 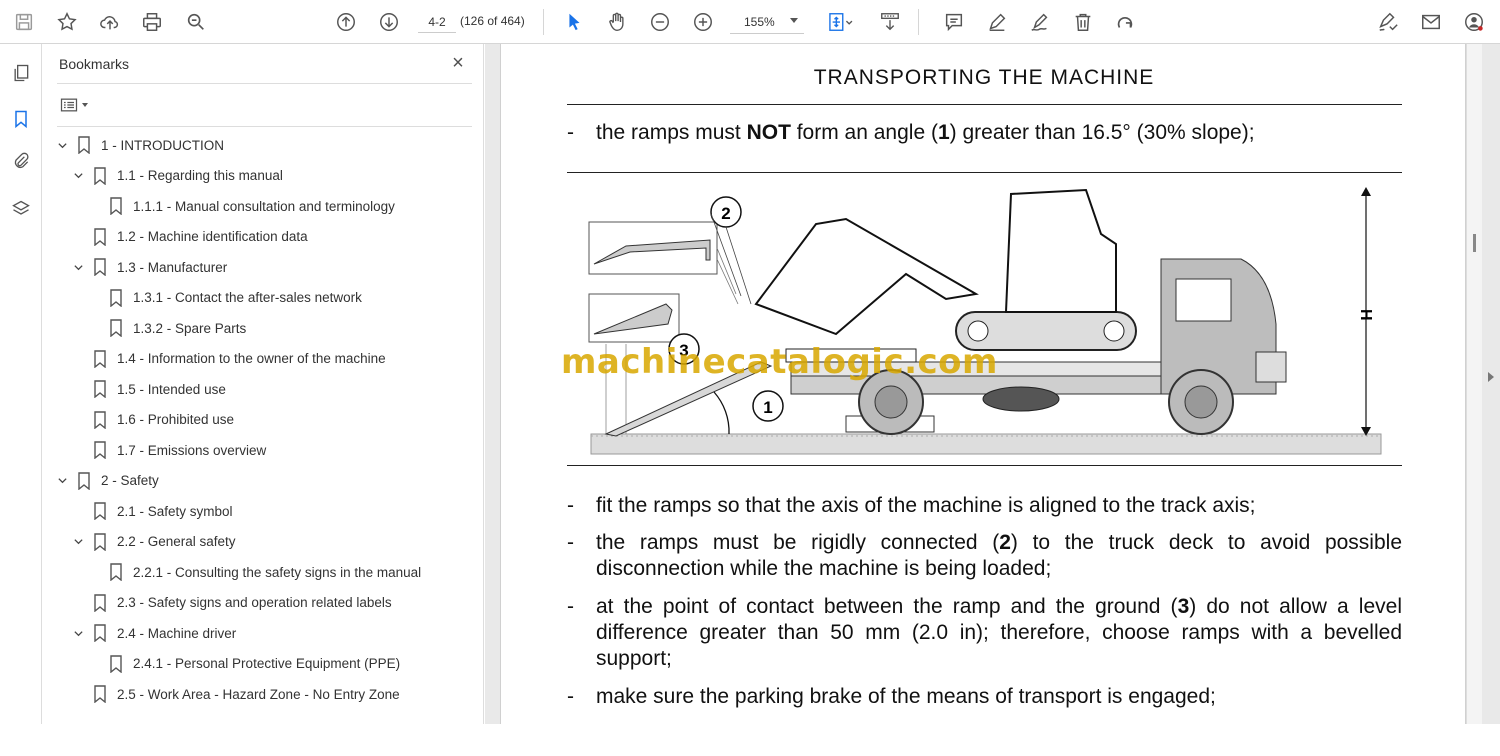 What do you see at coordinates (492, 21) in the screenshot?
I see `page-count: (126 of 464)` at bounding box center [492, 21].